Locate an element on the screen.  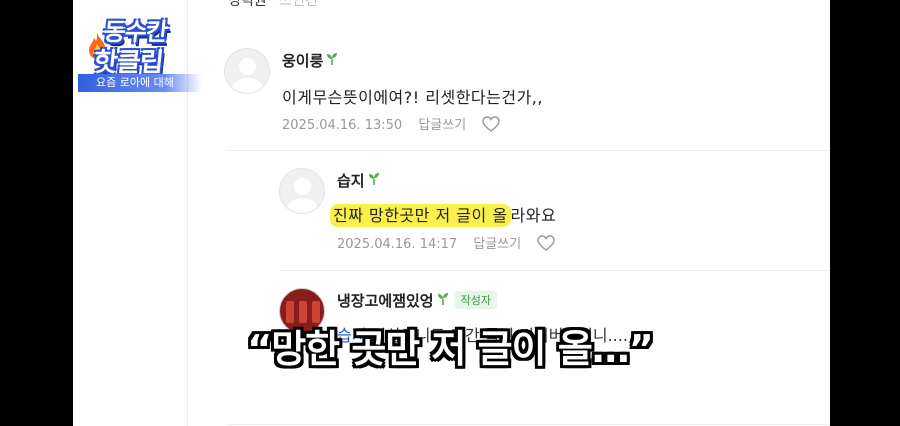
partial-header: 성덕원 쓰인건 is located at coordinates (273, 5).